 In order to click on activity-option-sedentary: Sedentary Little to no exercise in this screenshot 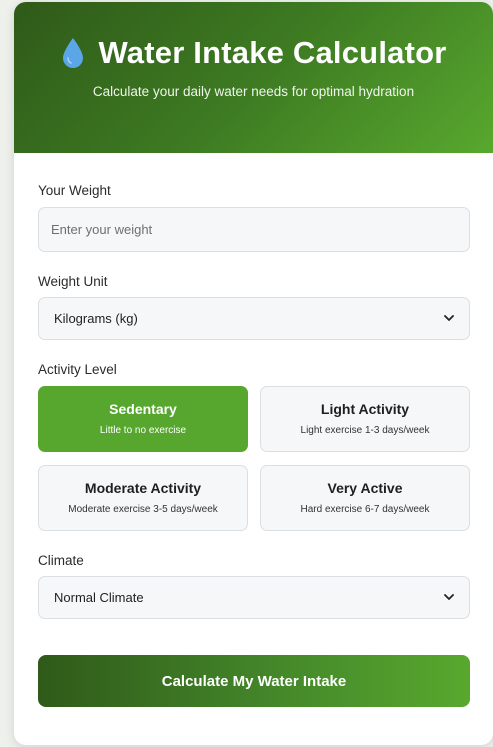, I will do `click(143, 419)`.